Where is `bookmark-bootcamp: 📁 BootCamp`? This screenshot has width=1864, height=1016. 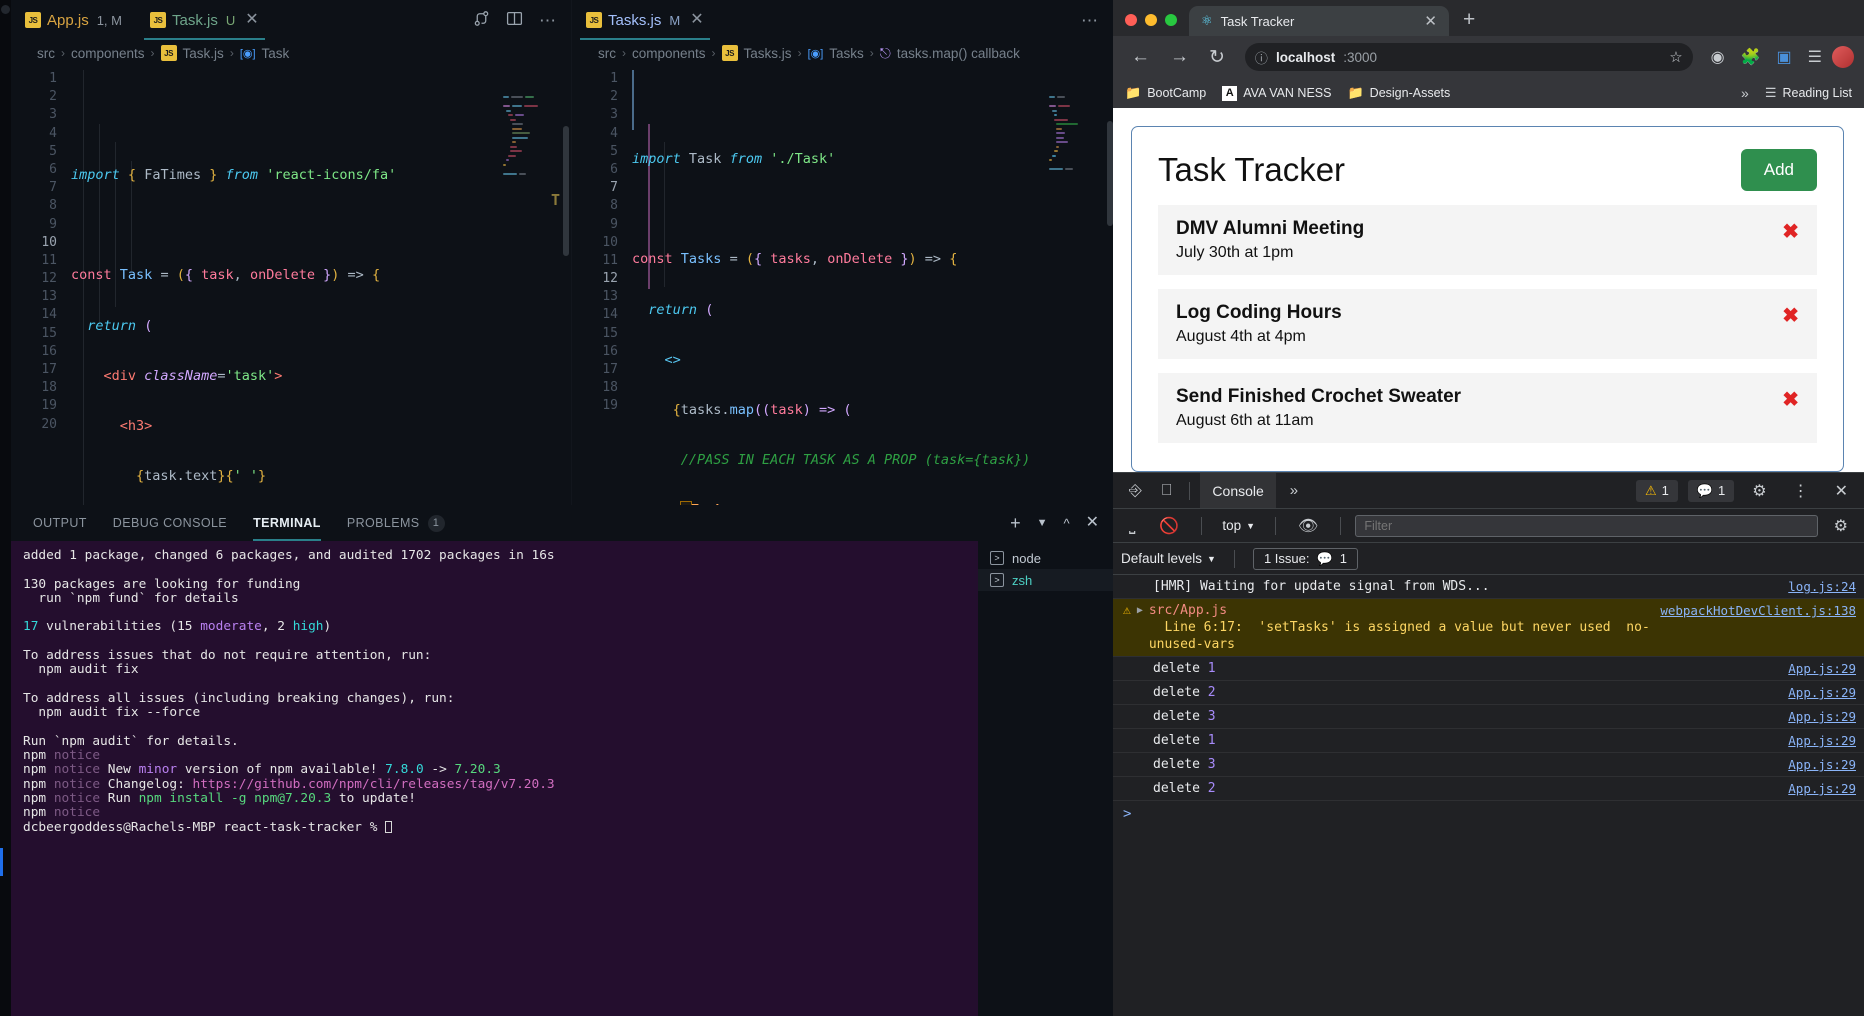 bookmark-bootcamp: 📁 BootCamp is located at coordinates (1165, 93).